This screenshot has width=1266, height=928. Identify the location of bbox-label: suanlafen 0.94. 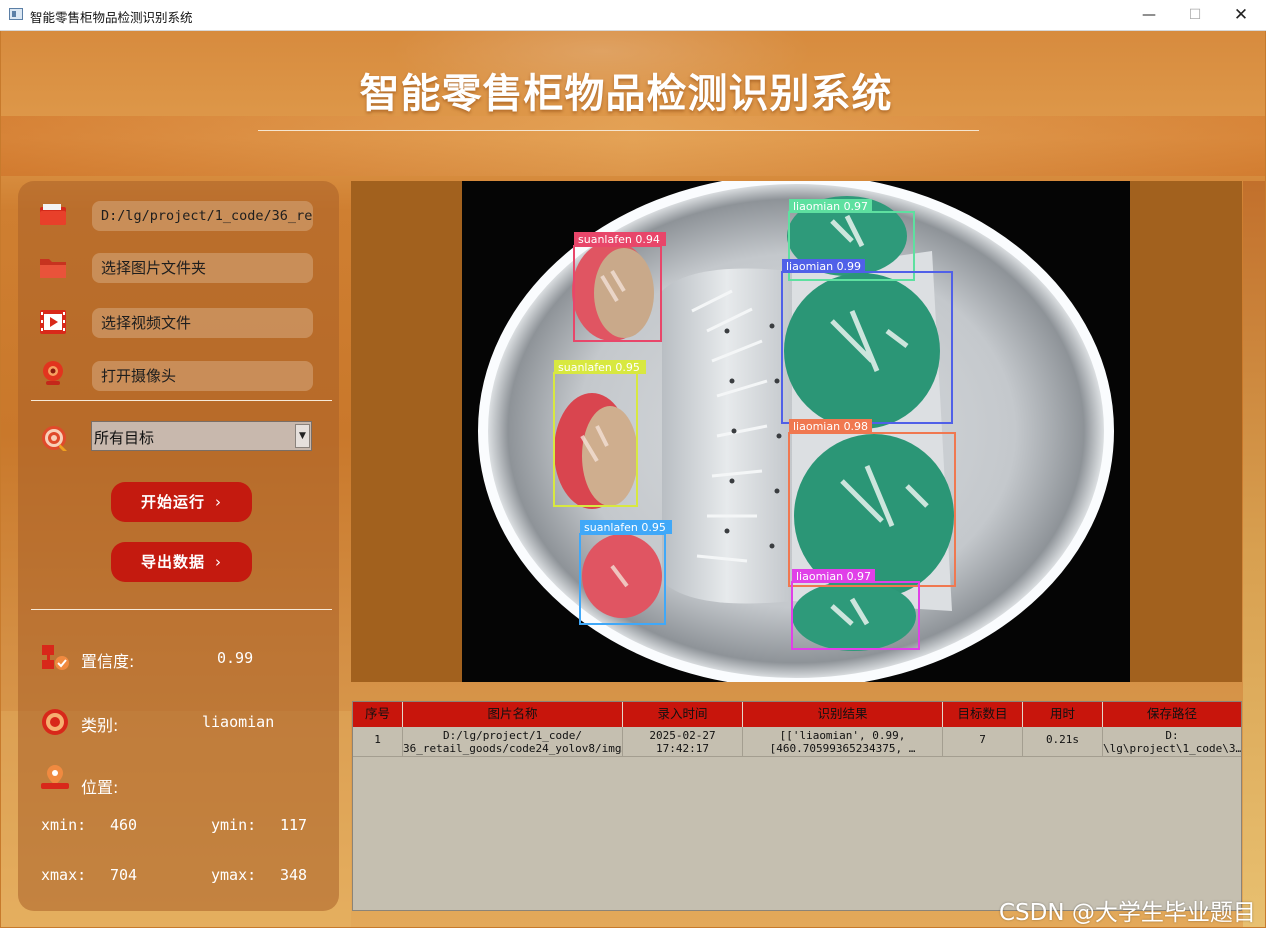
(619, 239).